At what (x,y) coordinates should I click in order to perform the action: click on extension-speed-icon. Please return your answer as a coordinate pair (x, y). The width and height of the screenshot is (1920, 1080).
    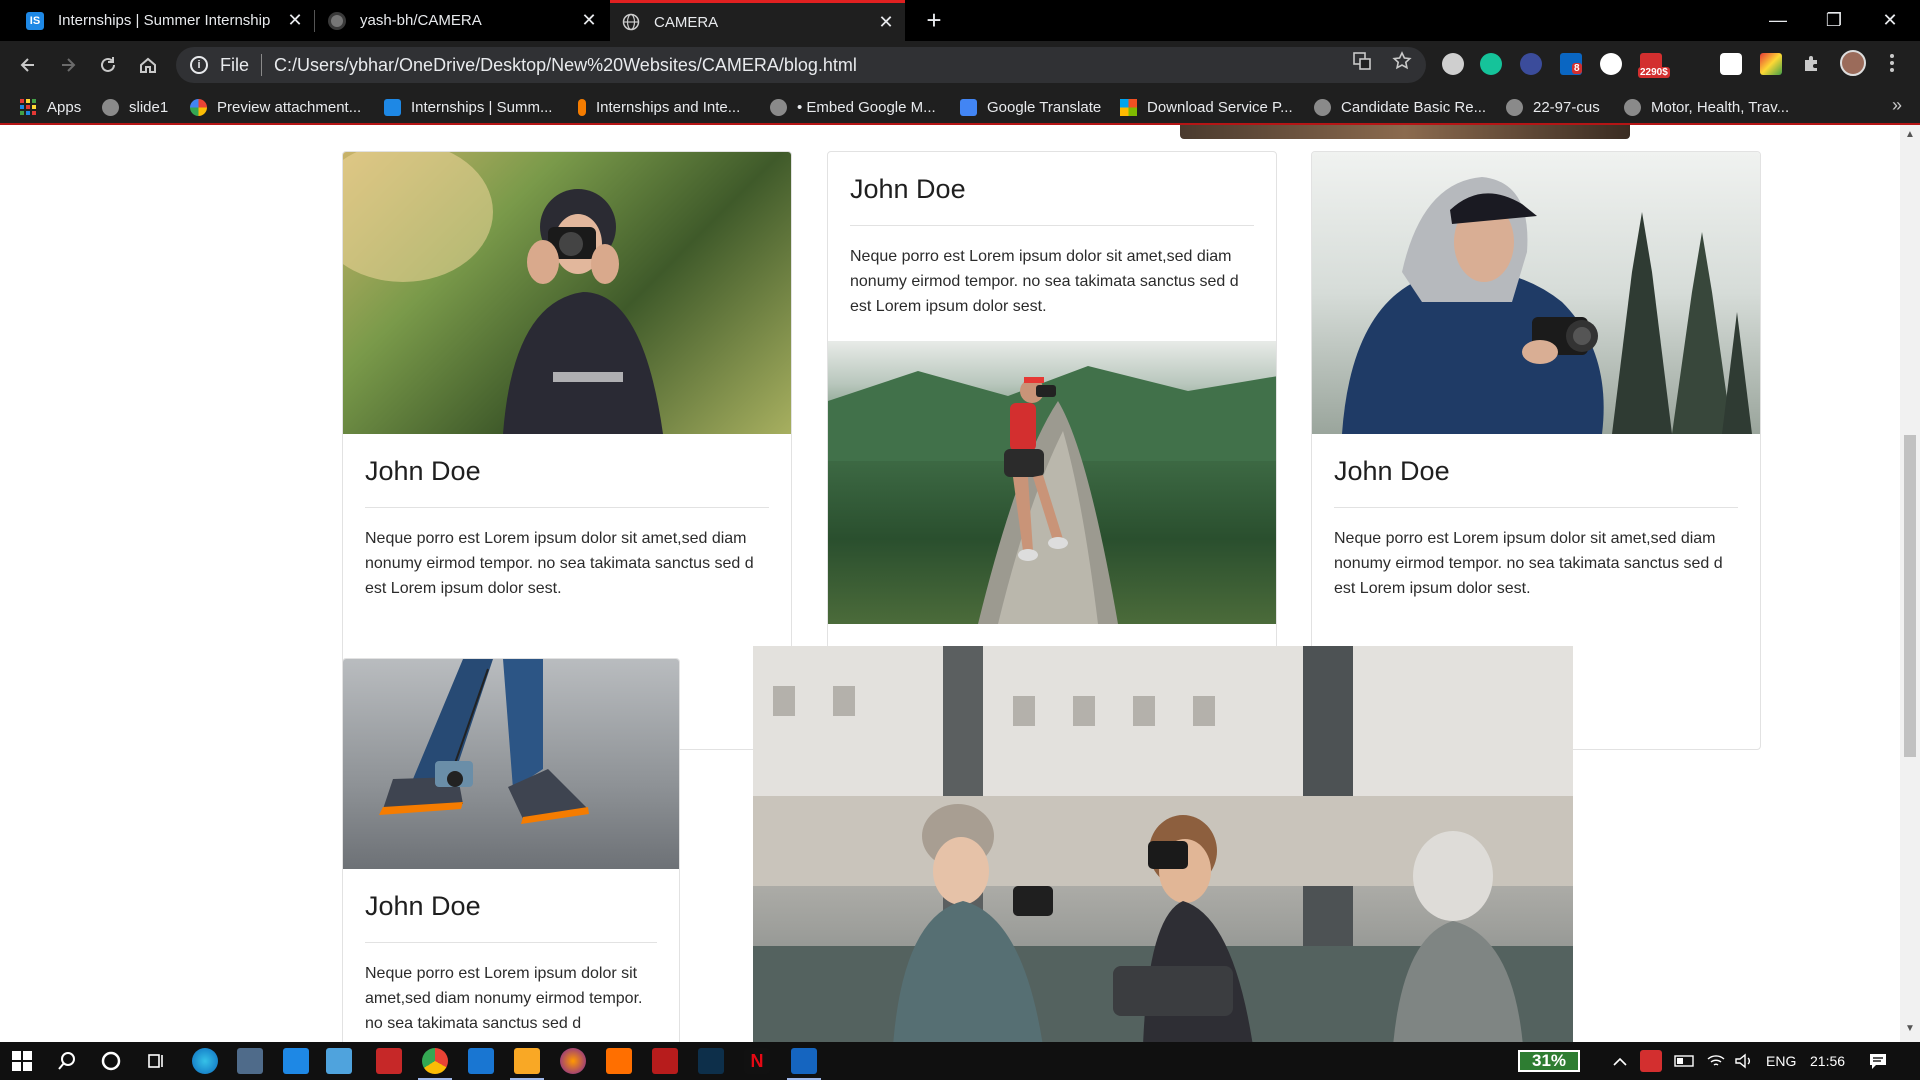
    Looking at the image, I should click on (1611, 64).